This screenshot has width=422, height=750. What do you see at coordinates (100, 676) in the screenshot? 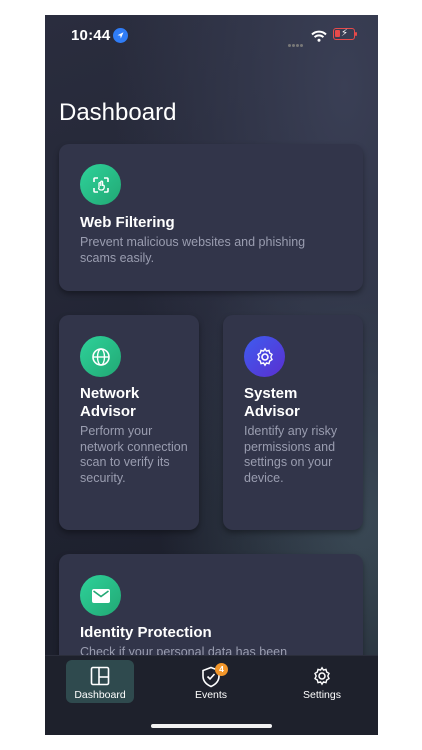
I see `dashboard-icon` at bounding box center [100, 676].